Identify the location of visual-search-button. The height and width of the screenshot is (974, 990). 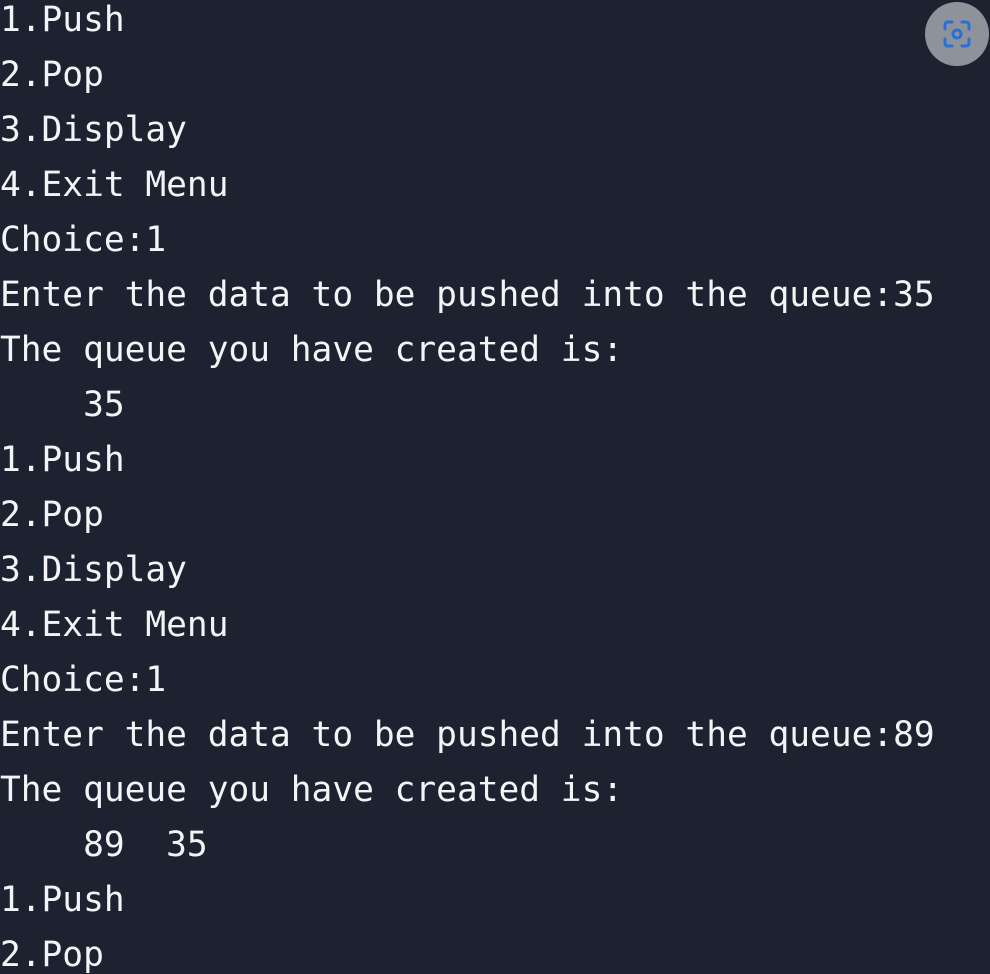
(957, 34).